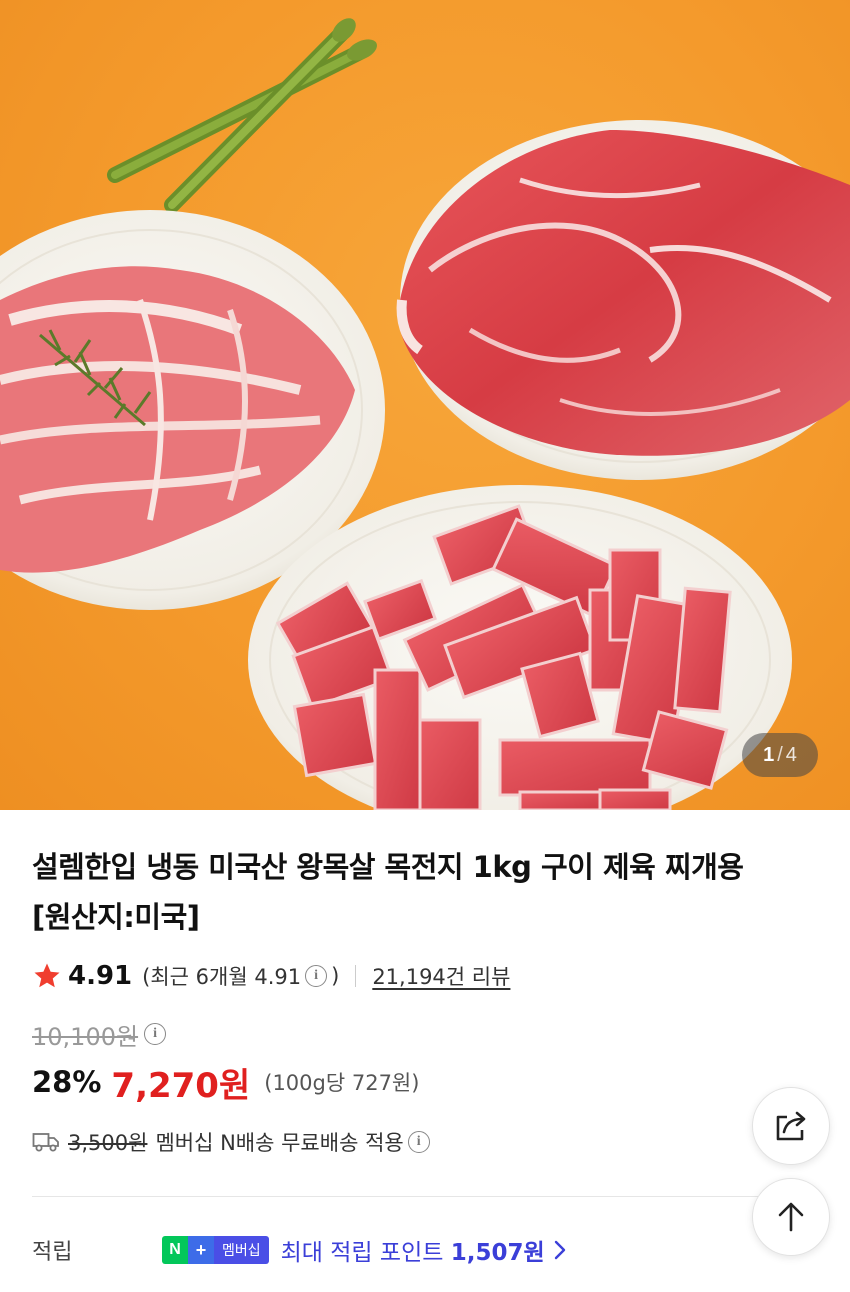 Image resolution: width=850 pixels, height=1292 pixels. I want to click on share-icon, so click(791, 1126).